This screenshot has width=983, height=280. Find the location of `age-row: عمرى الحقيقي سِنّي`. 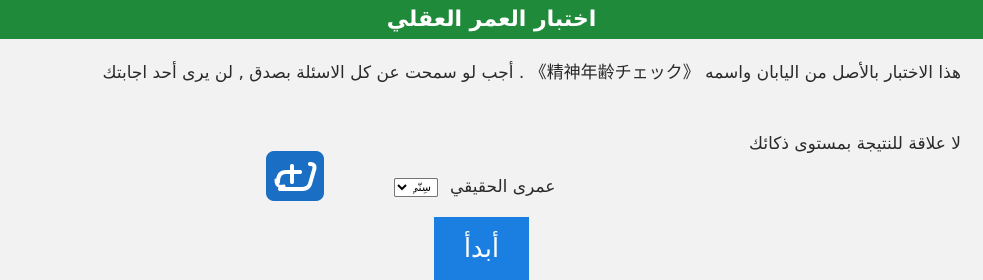

age-row: عمرى الحقيقي سِنّي is located at coordinates (474, 187).